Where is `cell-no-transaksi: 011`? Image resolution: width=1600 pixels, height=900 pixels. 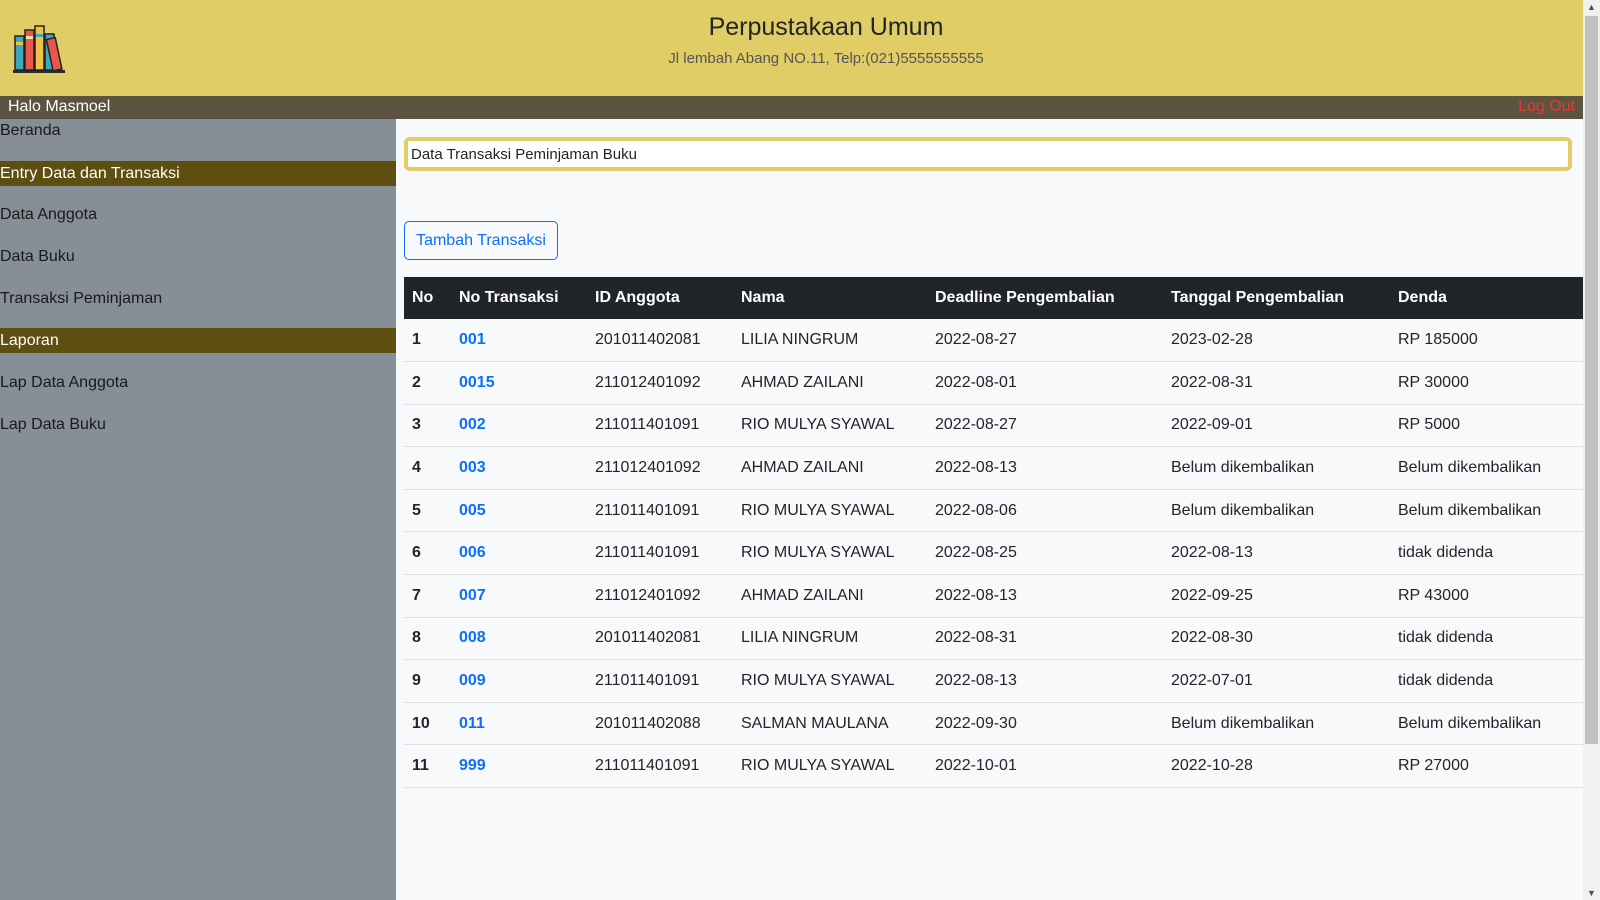 cell-no-transaksi: 011 is located at coordinates (519, 723).